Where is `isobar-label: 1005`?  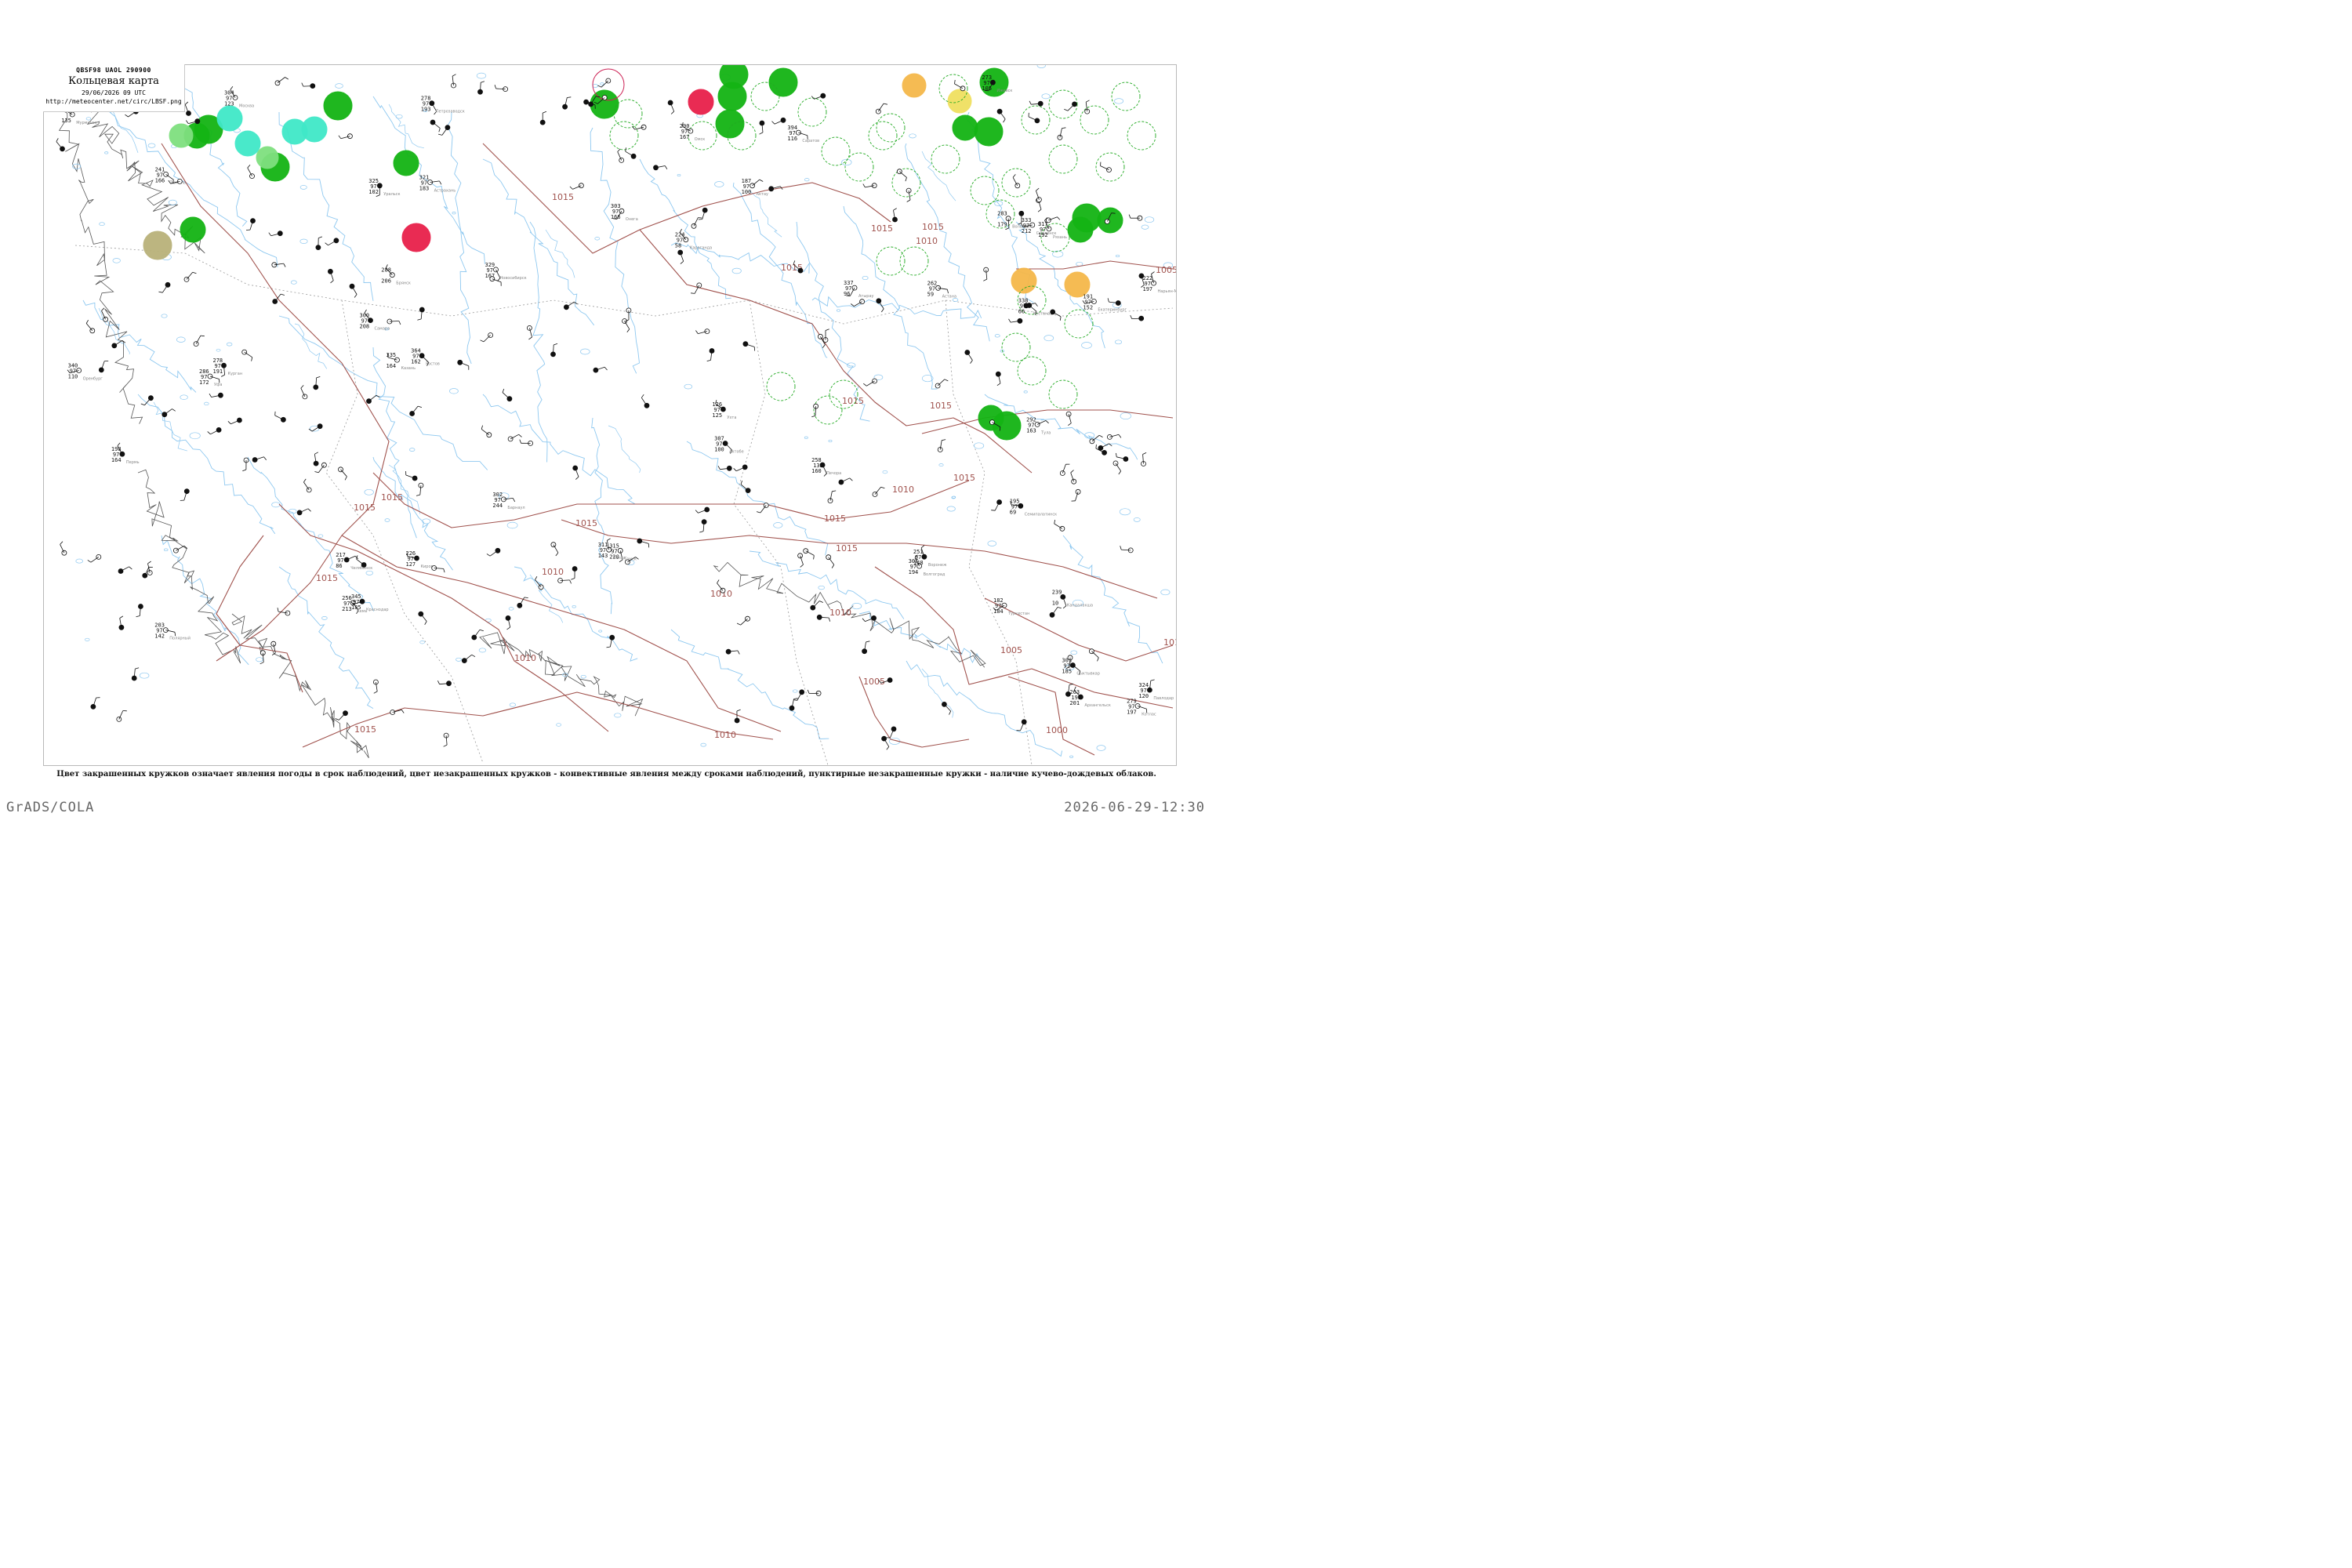
isobar-label: 1005 is located at coordinates (1166, 270).